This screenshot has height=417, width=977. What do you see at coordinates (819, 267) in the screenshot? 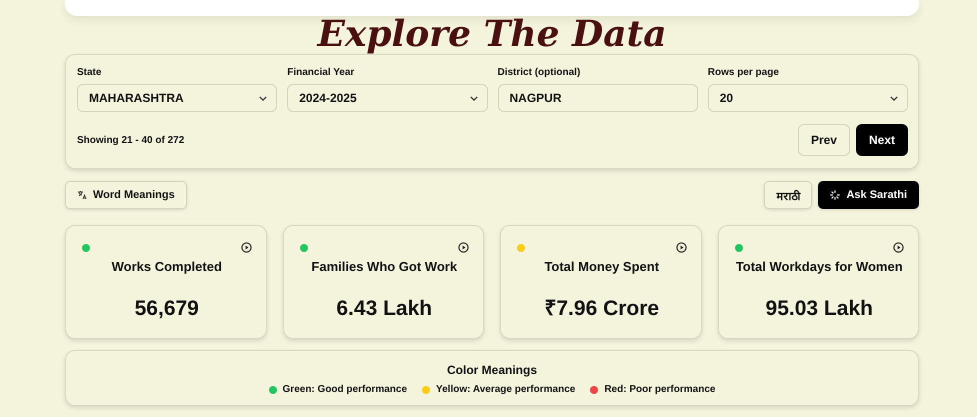
I see `metric-label: Total Workdays for Women` at bounding box center [819, 267].